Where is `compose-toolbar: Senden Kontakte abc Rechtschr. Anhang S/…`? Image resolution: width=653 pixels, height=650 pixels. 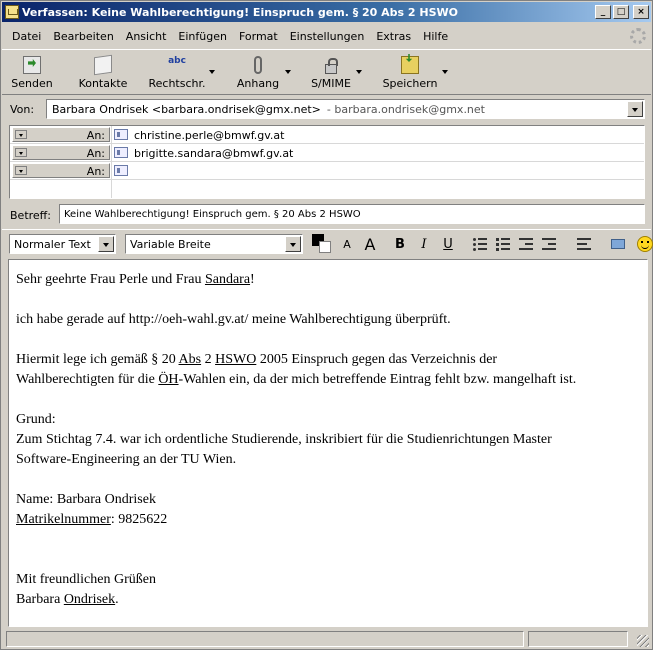
compose-toolbar: Senden Kontakte abc Rechtschr. Anhang S/… is located at coordinates (326, 72).